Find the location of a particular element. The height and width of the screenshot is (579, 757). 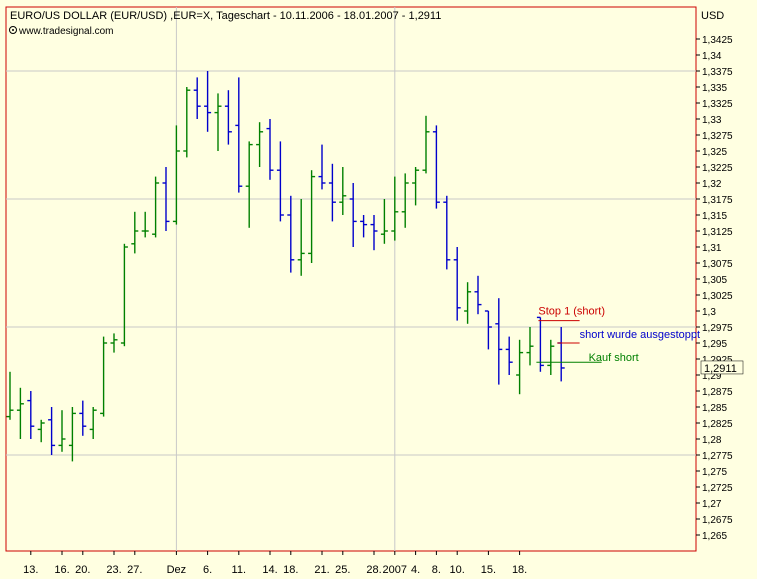

y-tick-label-16: 1,305 is located at coordinates (714, 280).